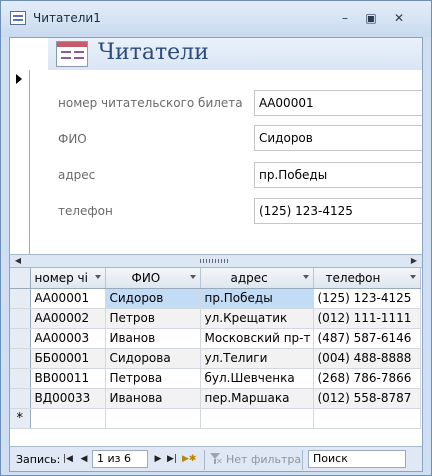 The image size is (432, 476). What do you see at coordinates (257, 398) in the screenshot?
I see `cell-address: пер.Маршака` at bounding box center [257, 398].